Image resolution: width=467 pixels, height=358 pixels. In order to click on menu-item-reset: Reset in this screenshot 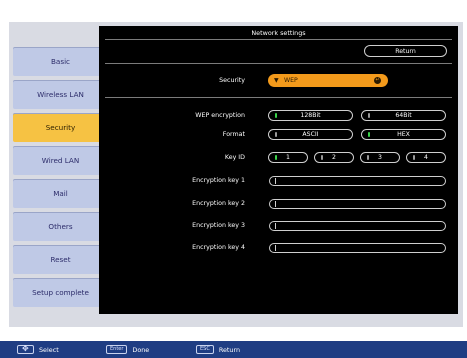, I will do `click(60, 259)`.